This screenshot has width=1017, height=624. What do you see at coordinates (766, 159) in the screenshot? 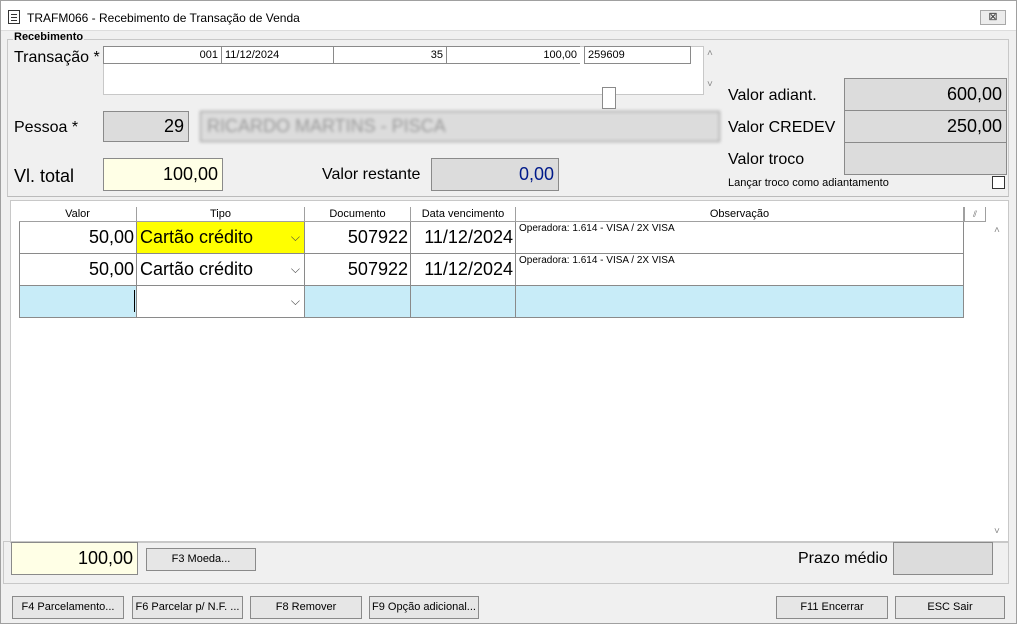
I see `valor-troco-label: Valor troco` at bounding box center [766, 159].